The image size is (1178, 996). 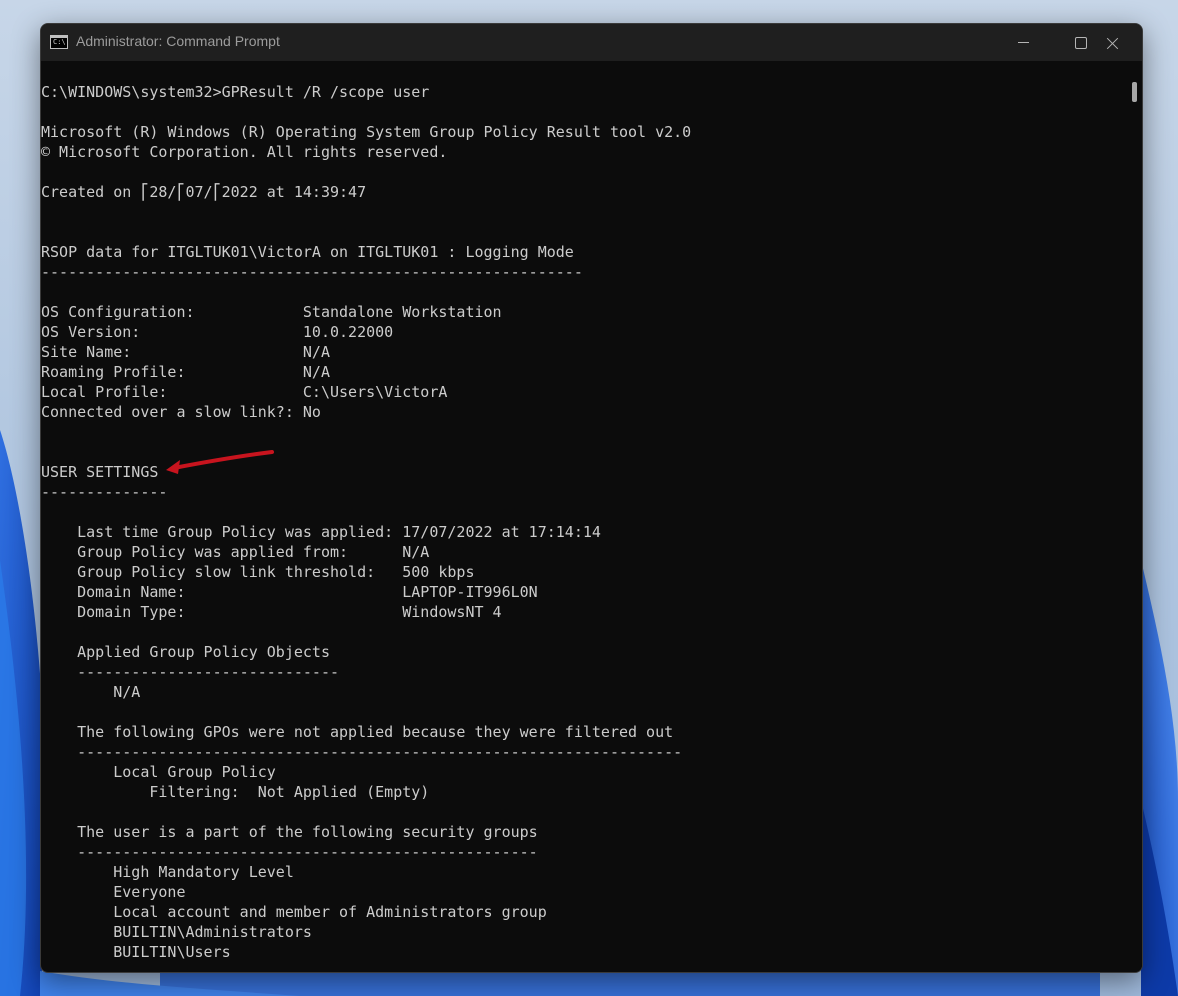 What do you see at coordinates (167, 872) in the screenshot?
I see `console-line: High Mandatory Level` at bounding box center [167, 872].